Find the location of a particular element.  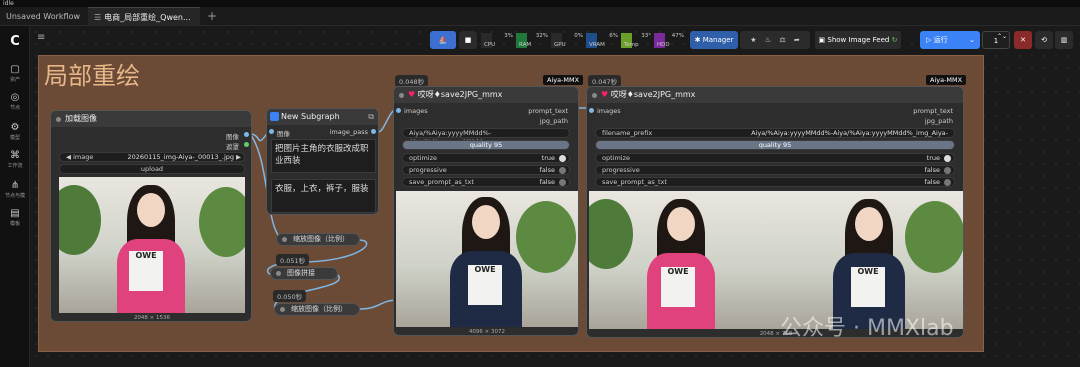

image-dimensions: 4096 × 3072 is located at coordinates (487, 332).